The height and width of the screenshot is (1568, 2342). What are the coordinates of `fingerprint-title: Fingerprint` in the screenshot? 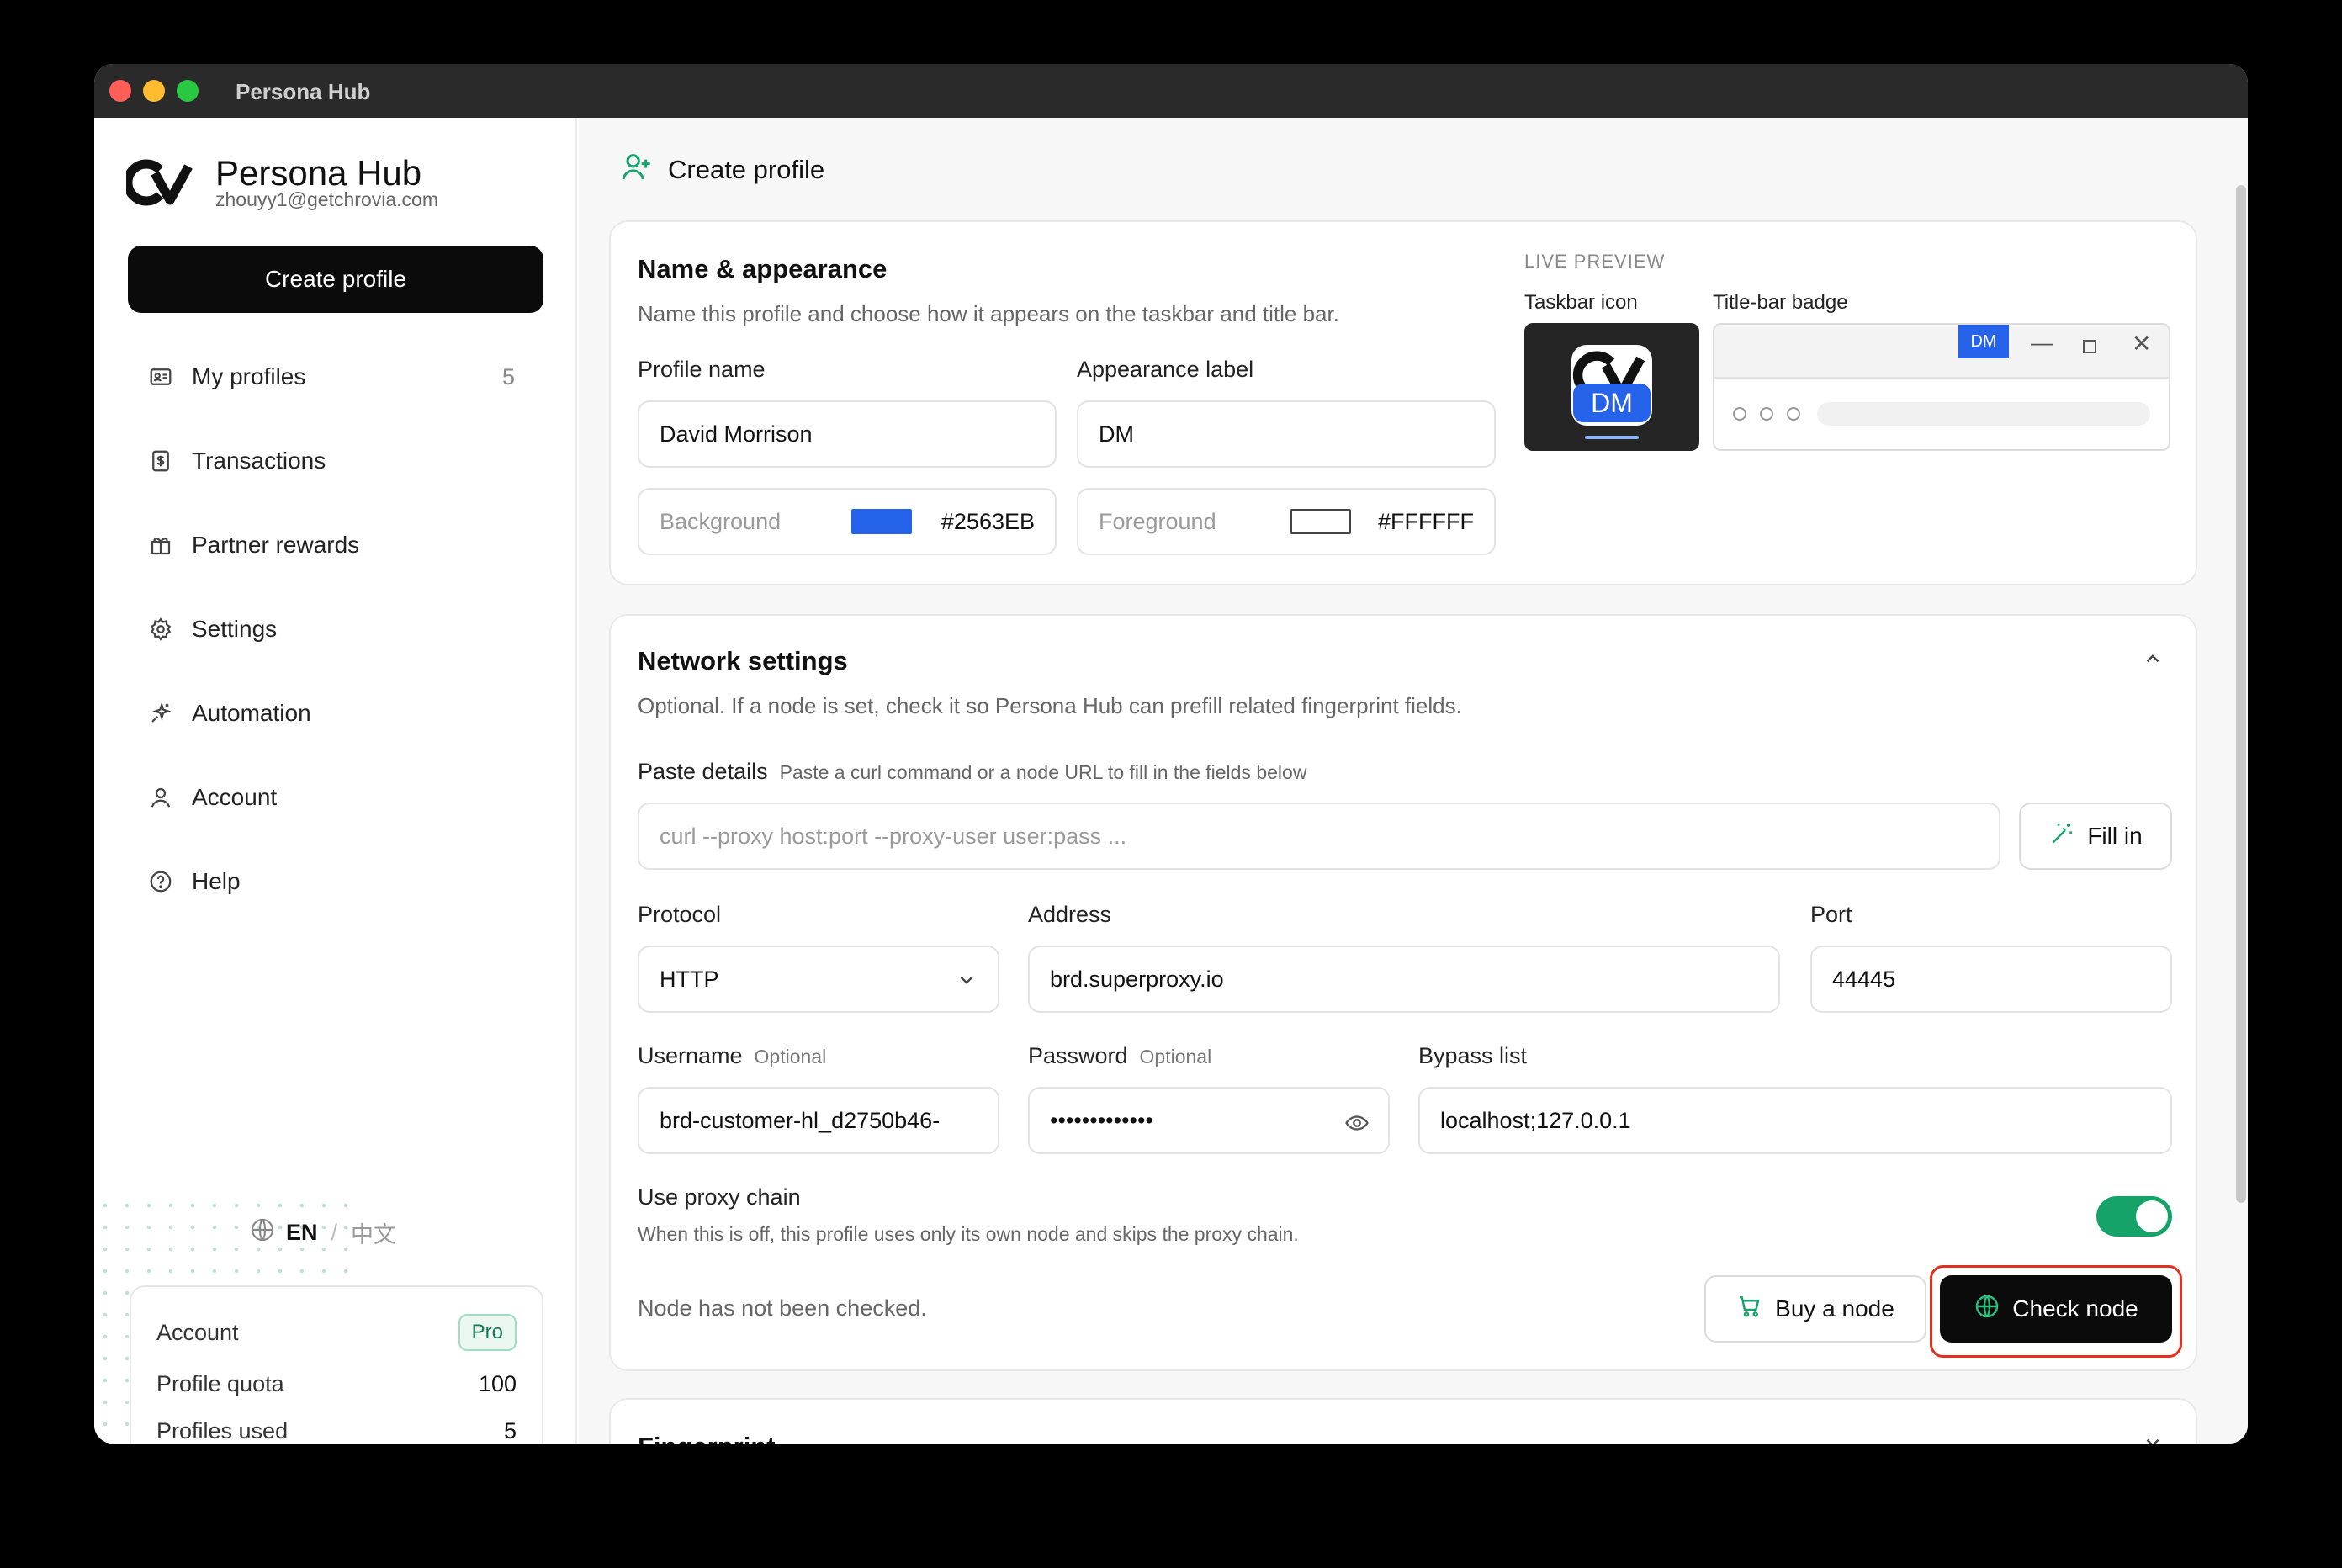 It's located at (707, 1438).